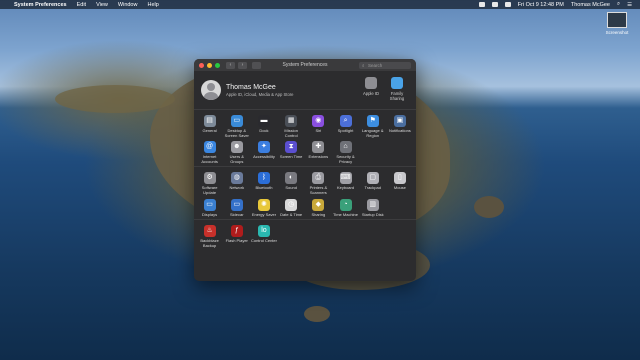 The image size is (640, 360). What do you see at coordinates (263, 183) in the screenshot?
I see `pane-bluetooth: ᛒ Bluetooth` at bounding box center [263, 183].